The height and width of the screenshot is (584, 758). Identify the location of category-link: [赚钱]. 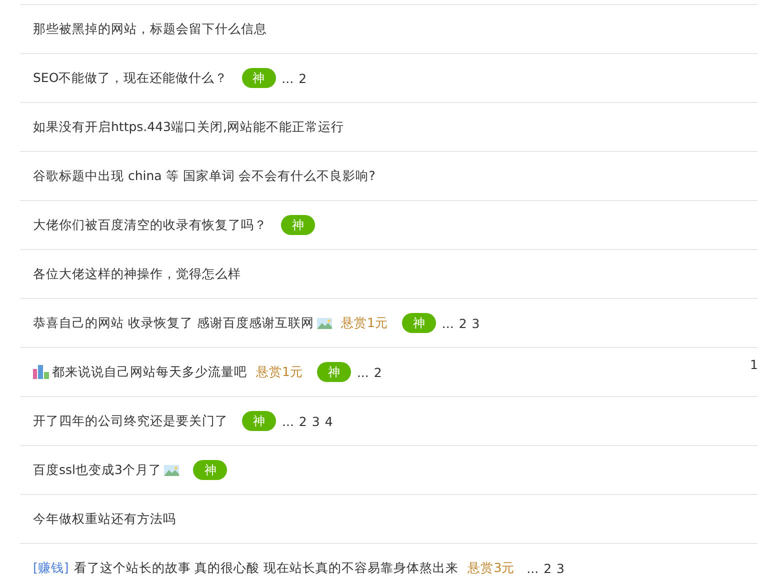
(51, 568).